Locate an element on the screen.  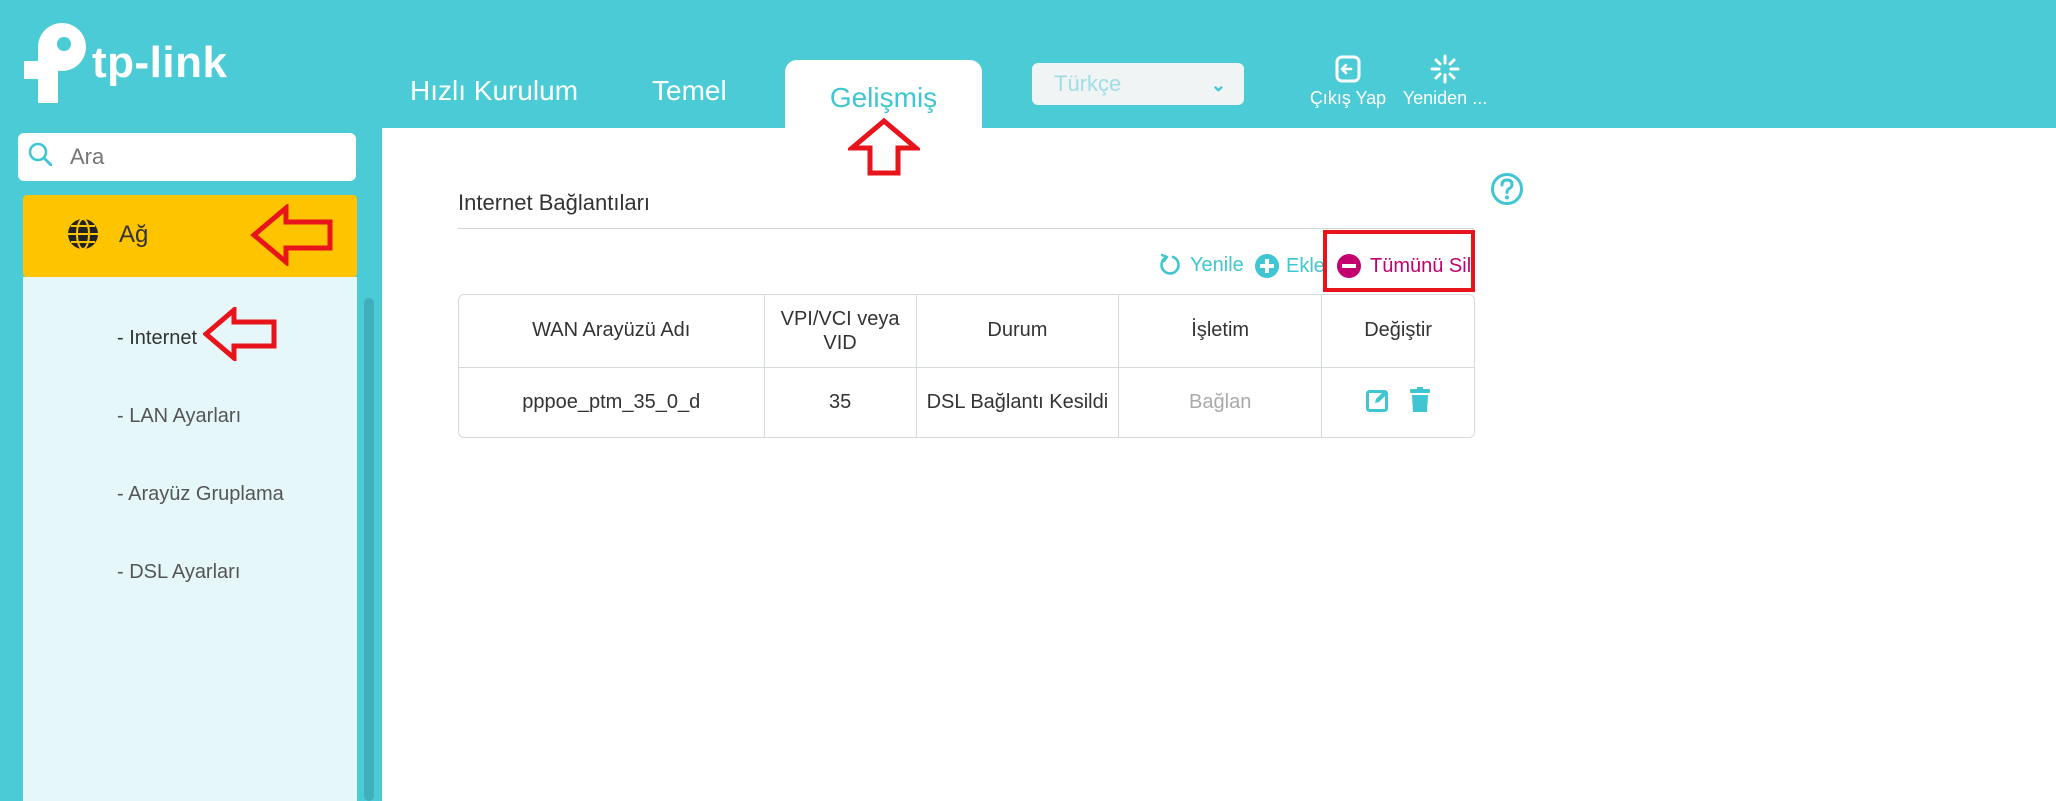
cell-status: DSL Bağlantı Kesildi is located at coordinates (1017, 402).